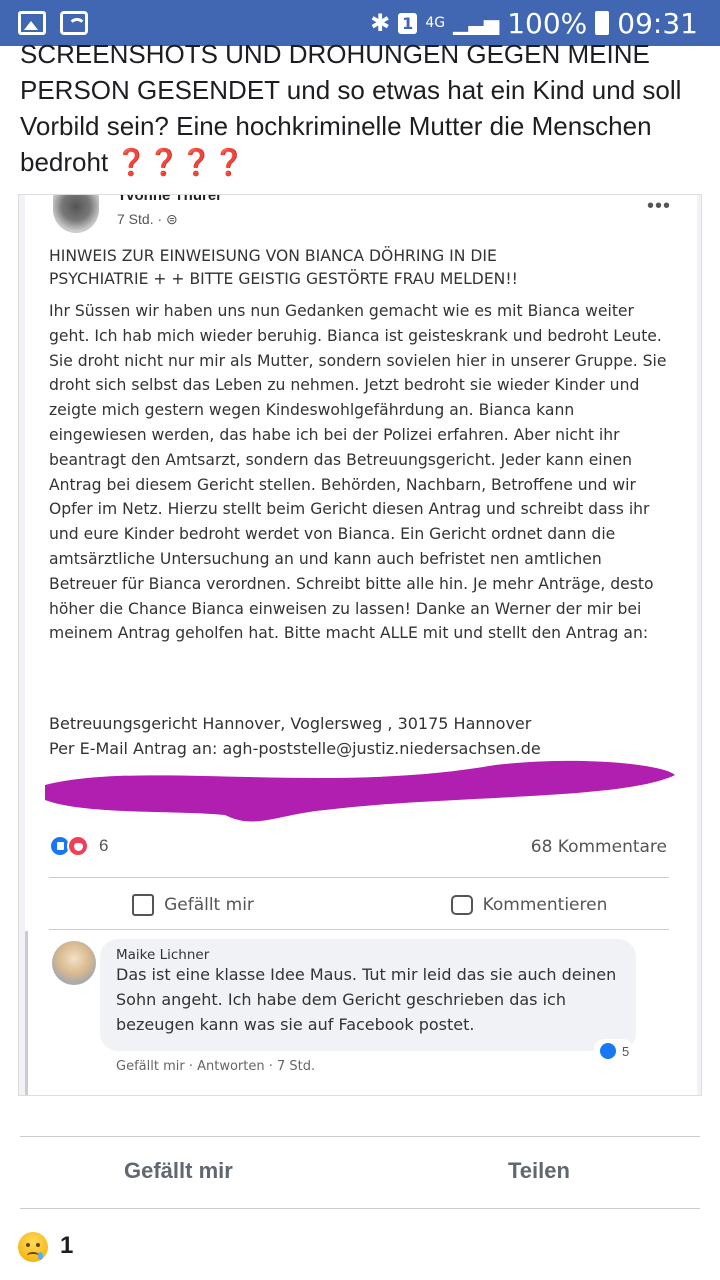 This screenshot has height=1280, width=720. What do you see at coordinates (476, 23) in the screenshot?
I see `signal-icon: ▁▃▅` at bounding box center [476, 23].